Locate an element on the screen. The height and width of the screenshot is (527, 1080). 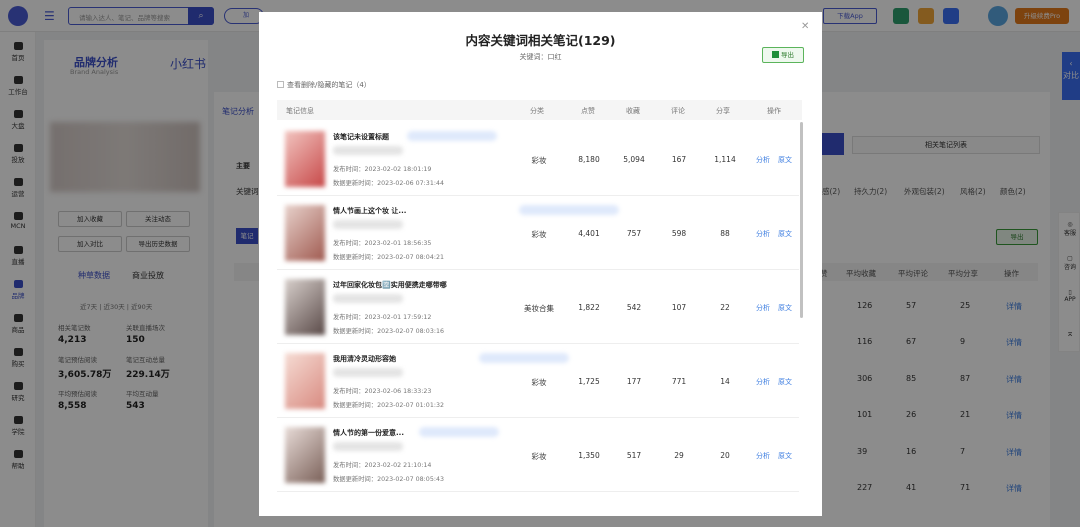
publish-time: 发布时间：2023-02-06 18:33:23 is located at coordinates (382, 391).